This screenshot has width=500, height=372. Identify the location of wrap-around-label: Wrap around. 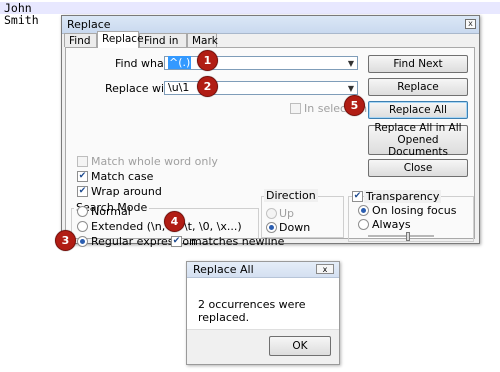
(126, 191).